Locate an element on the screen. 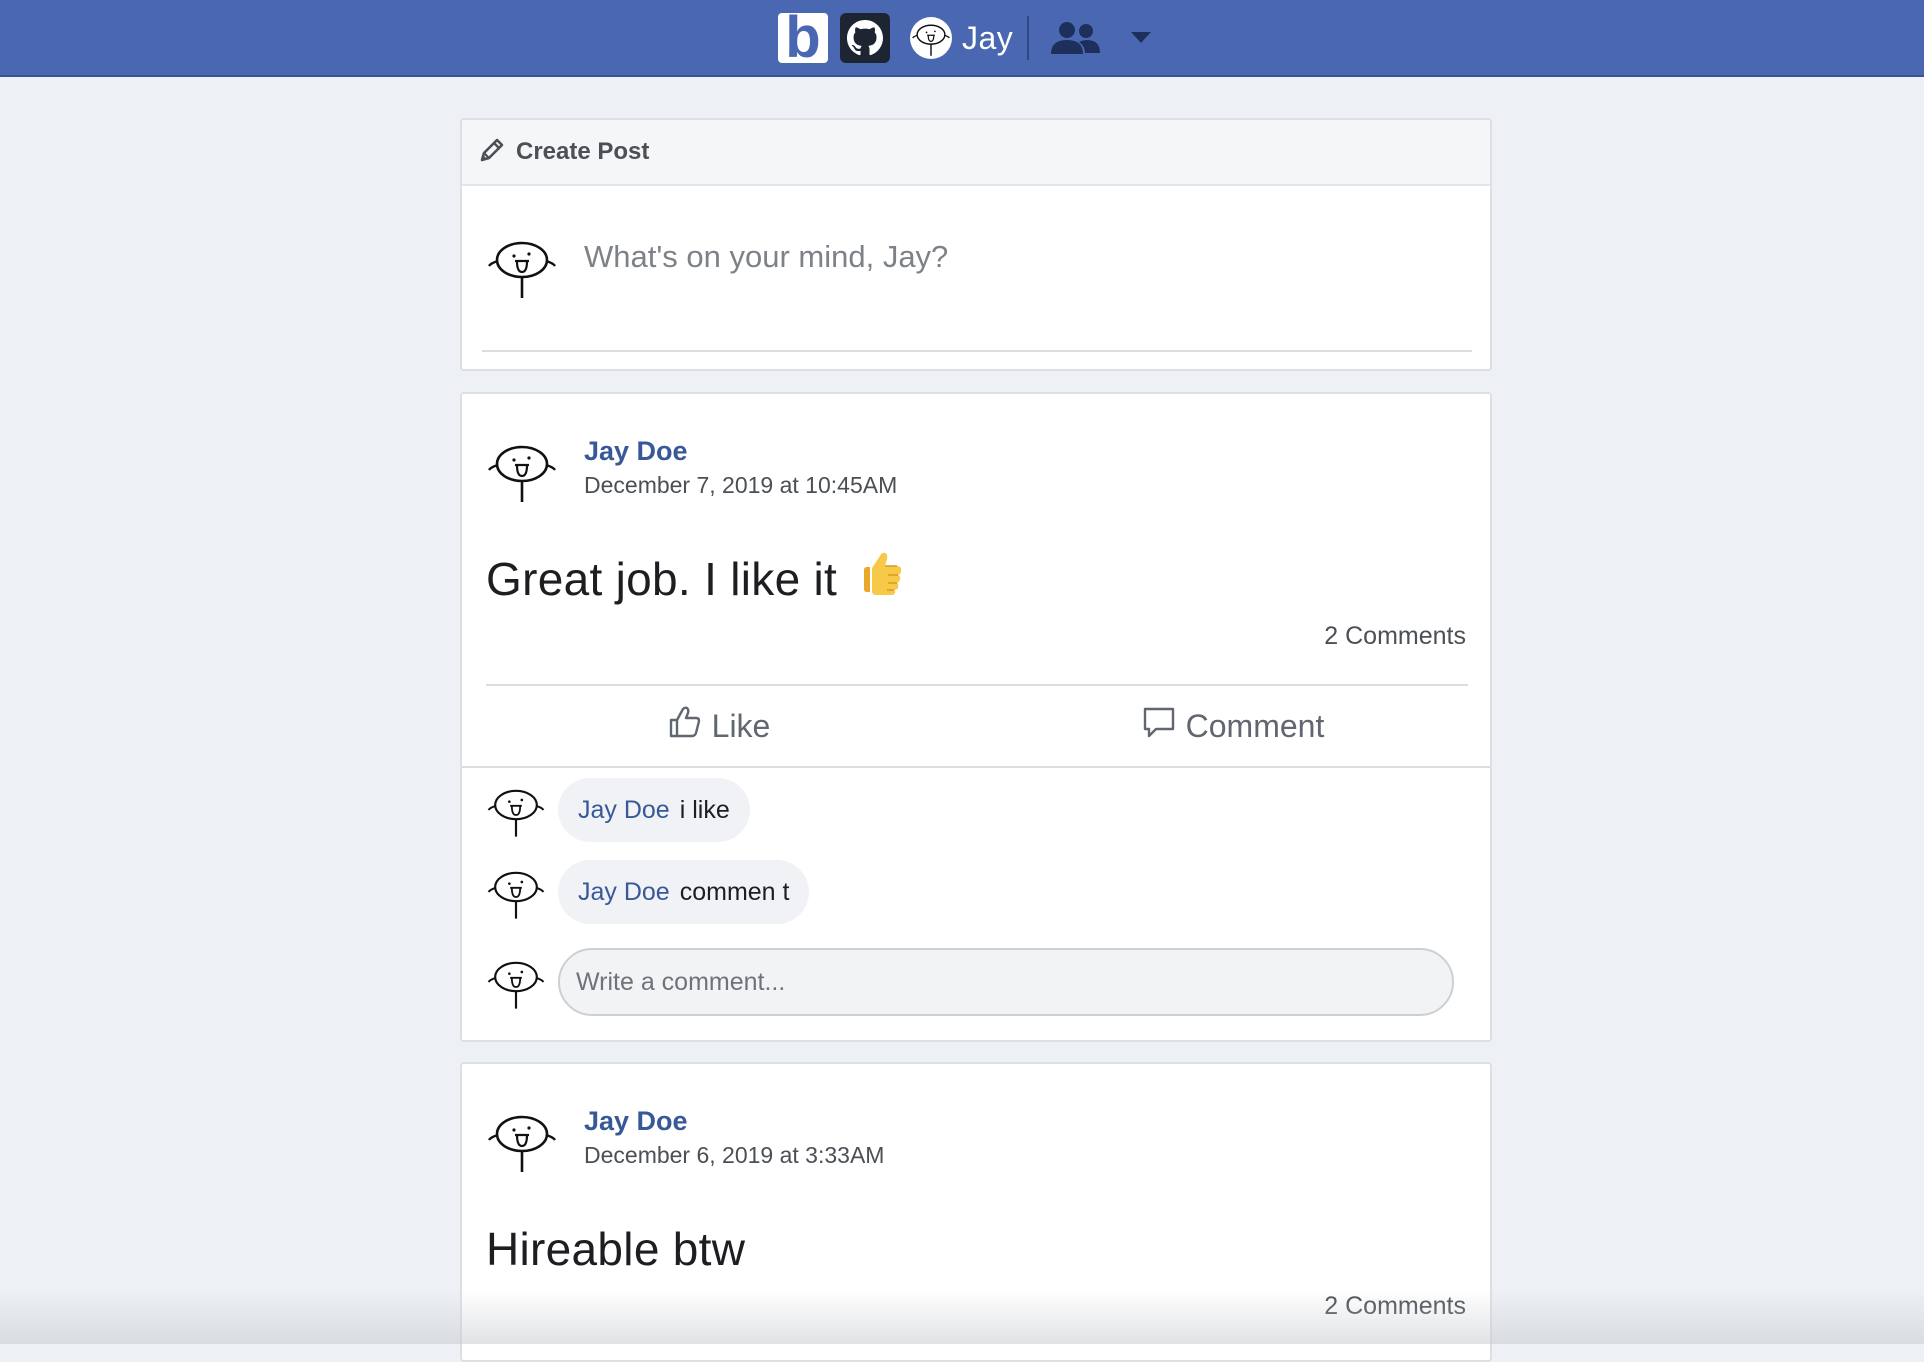 The width and height of the screenshot is (1924, 1362). comment-item: Jay Doe i like is located at coordinates (618, 810).